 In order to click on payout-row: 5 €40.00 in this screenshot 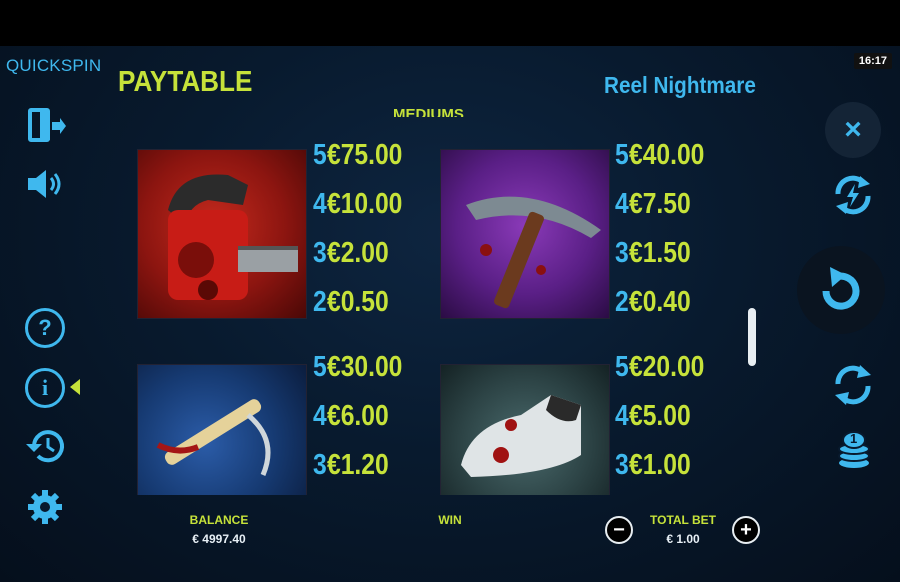, I will do `click(666, 159)`.